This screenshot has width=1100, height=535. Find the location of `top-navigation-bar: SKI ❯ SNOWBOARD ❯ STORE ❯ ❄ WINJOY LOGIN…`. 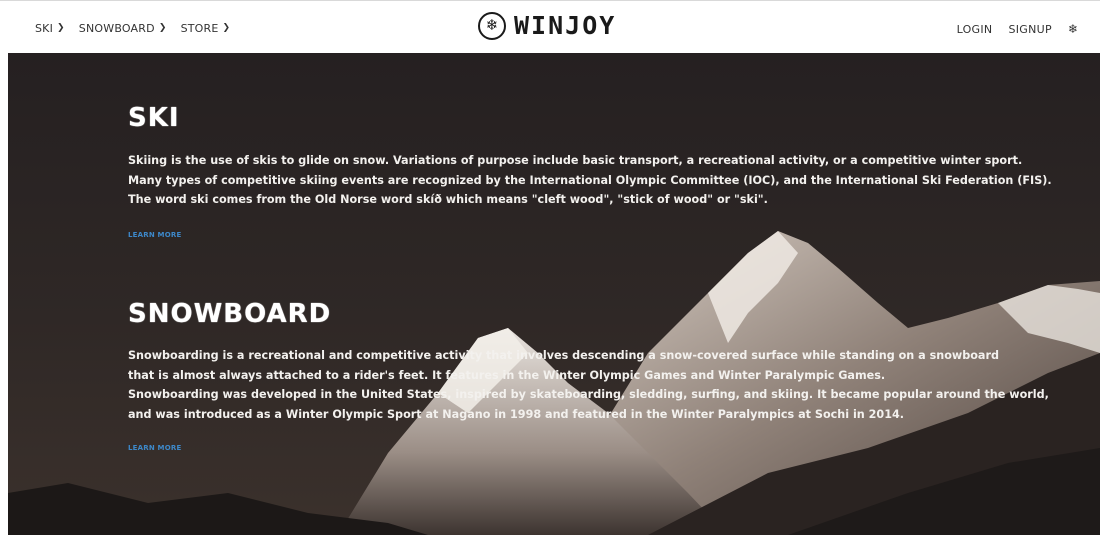

top-navigation-bar: SKI ❯ SNOWBOARD ❯ STORE ❯ ❄ WINJOY LOGIN… is located at coordinates (550, 26).